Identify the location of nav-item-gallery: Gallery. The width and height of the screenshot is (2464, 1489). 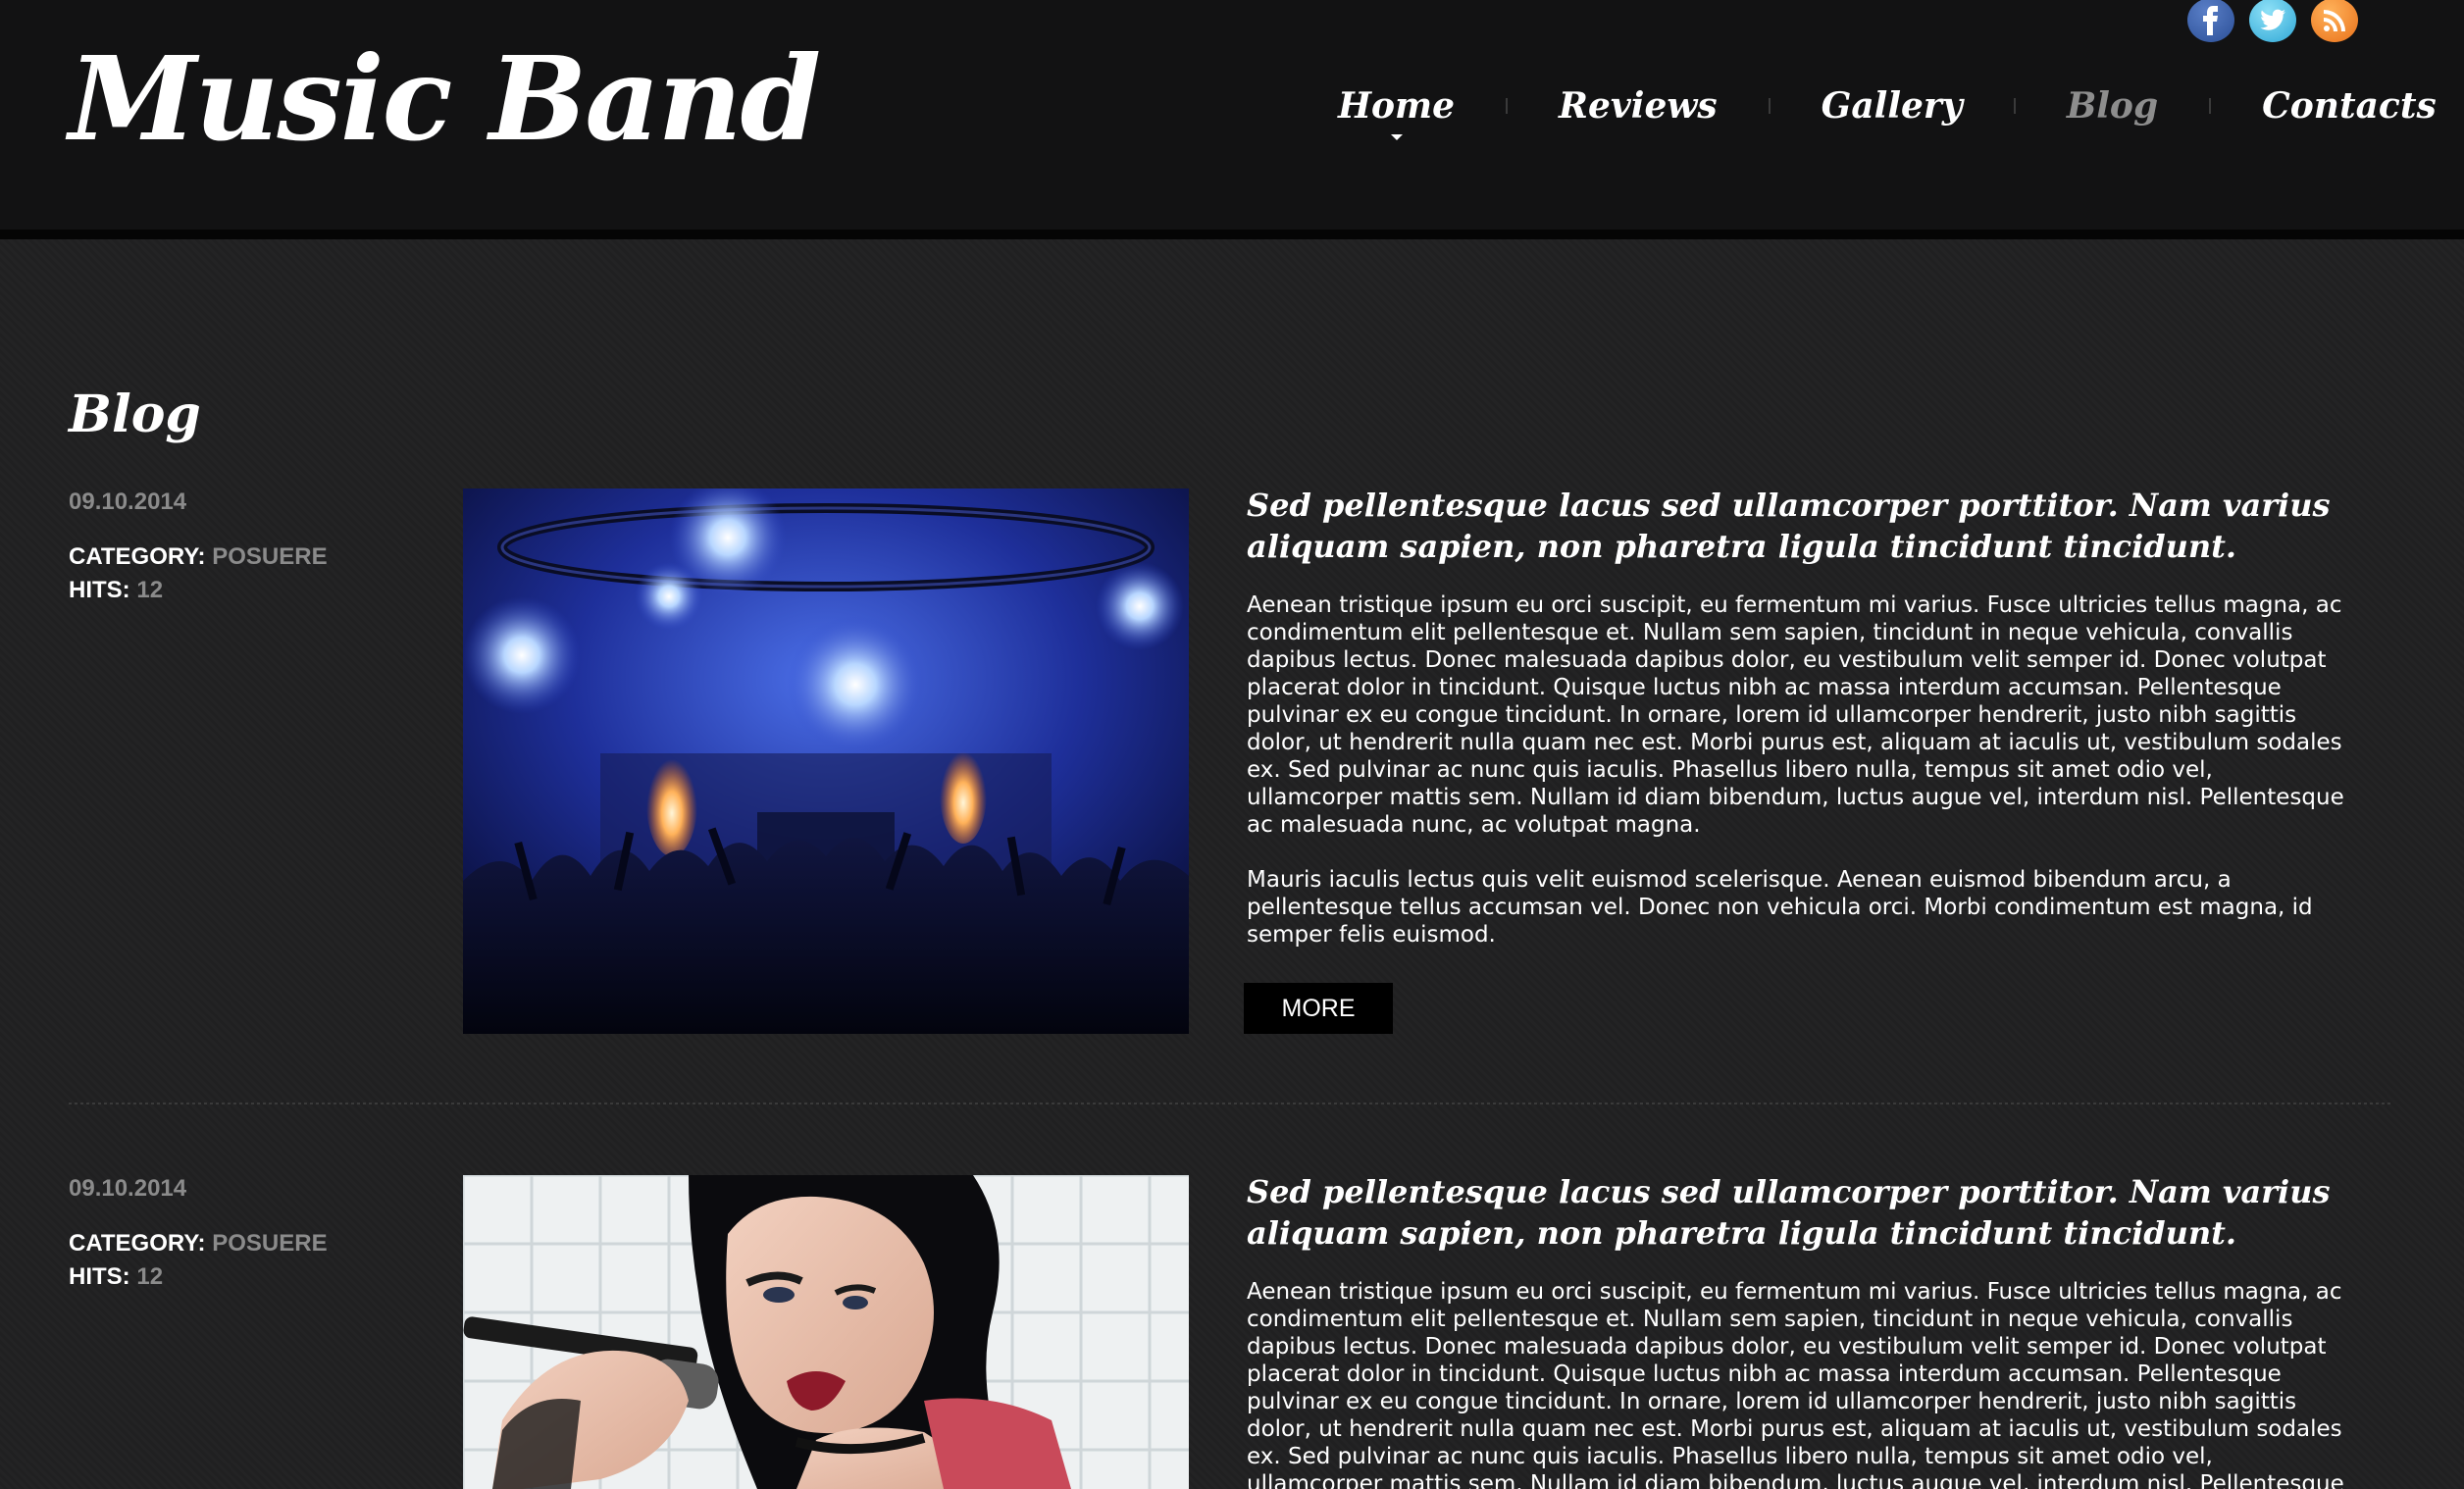
(1892, 106).